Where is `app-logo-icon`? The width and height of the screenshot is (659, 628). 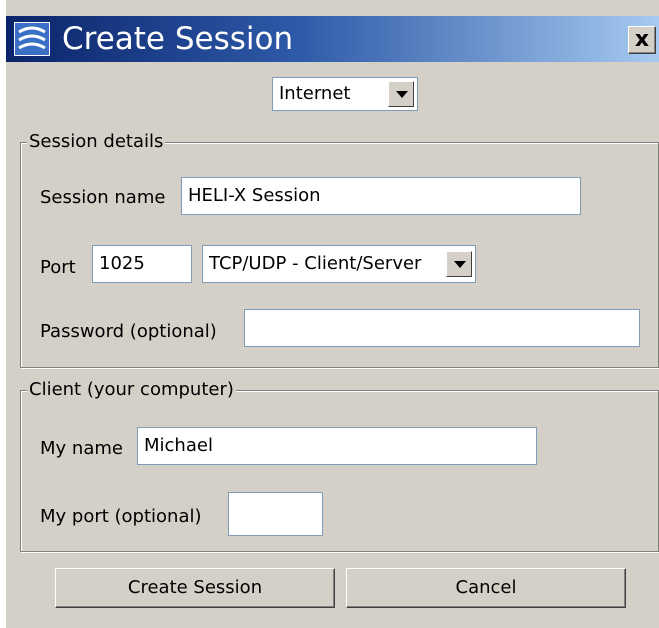
app-logo-icon is located at coordinates (32, 39).